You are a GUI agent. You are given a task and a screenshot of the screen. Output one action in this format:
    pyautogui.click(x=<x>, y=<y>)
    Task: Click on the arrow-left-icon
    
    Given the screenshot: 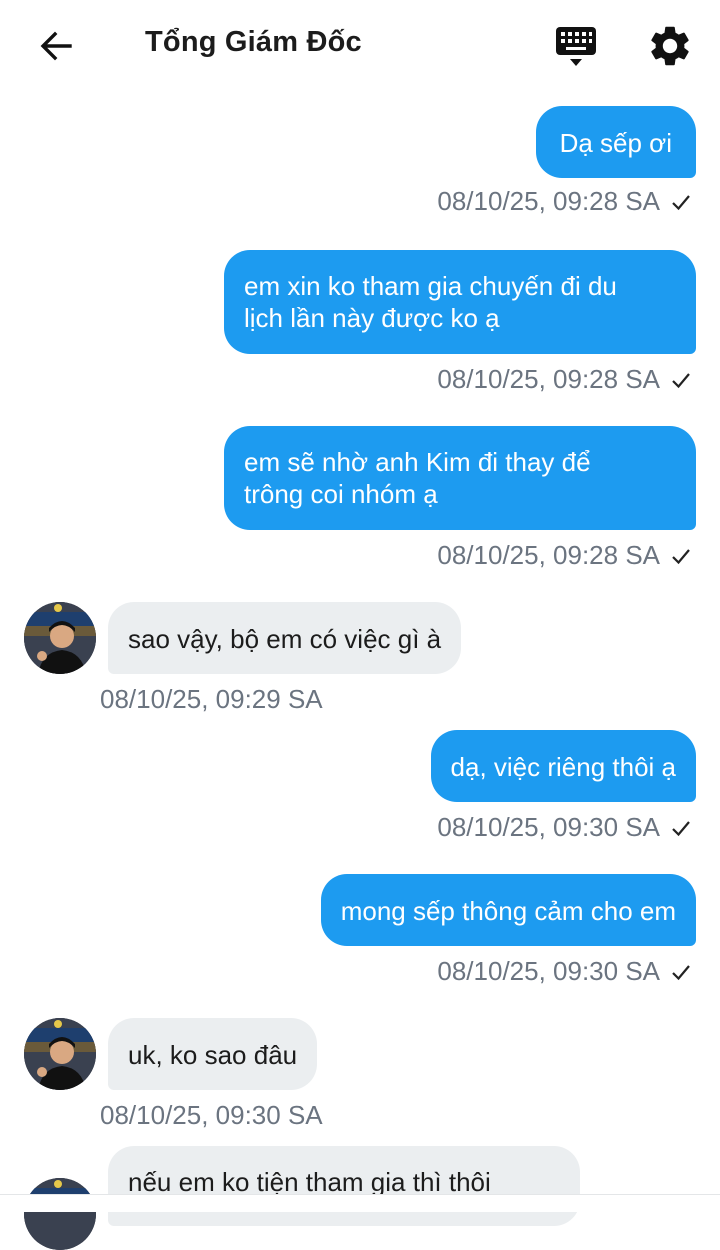 What is the action you would take?
    pyautogui.click(x=56, y=46)
    